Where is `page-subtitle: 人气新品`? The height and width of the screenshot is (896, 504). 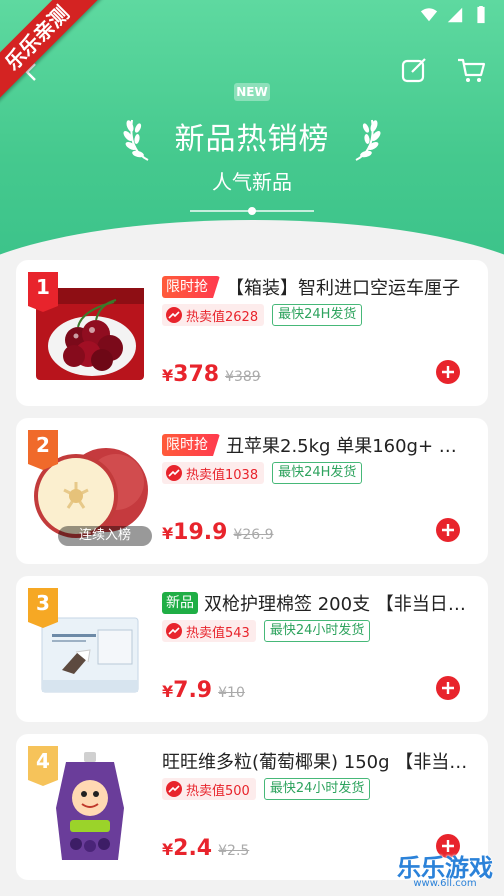 page-subtitle: 人气新品 is located at coordinates (252, 182).